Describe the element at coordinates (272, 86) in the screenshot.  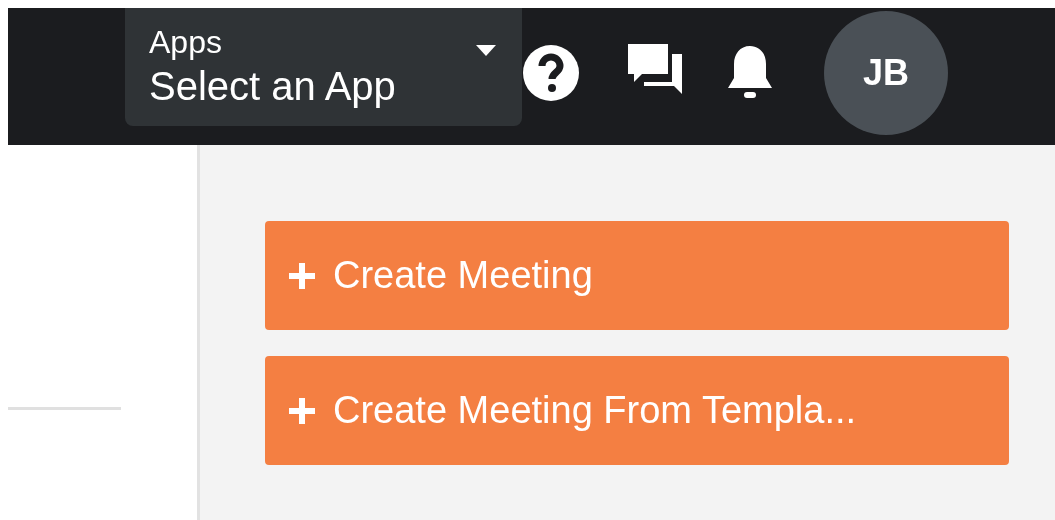
I see `selector-value: Select an App` at that location.